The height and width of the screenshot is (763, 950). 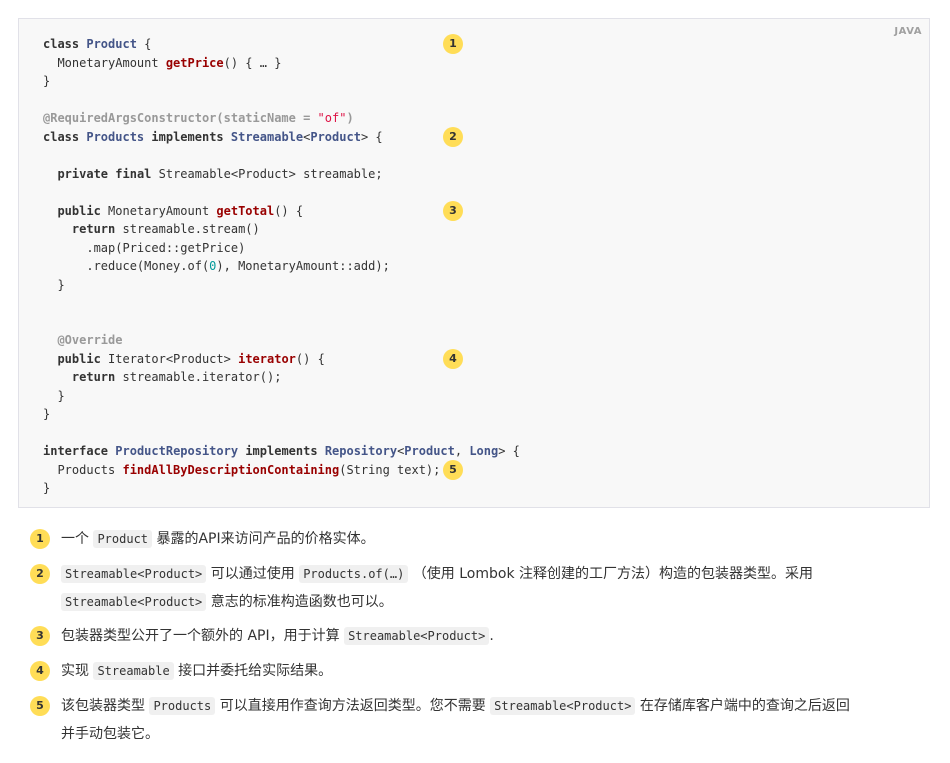 I want to click on text-segment: （使用 Lombok 注释创建的工厂方法）构造的包装器类型。采用, so click(x=611, y=574).